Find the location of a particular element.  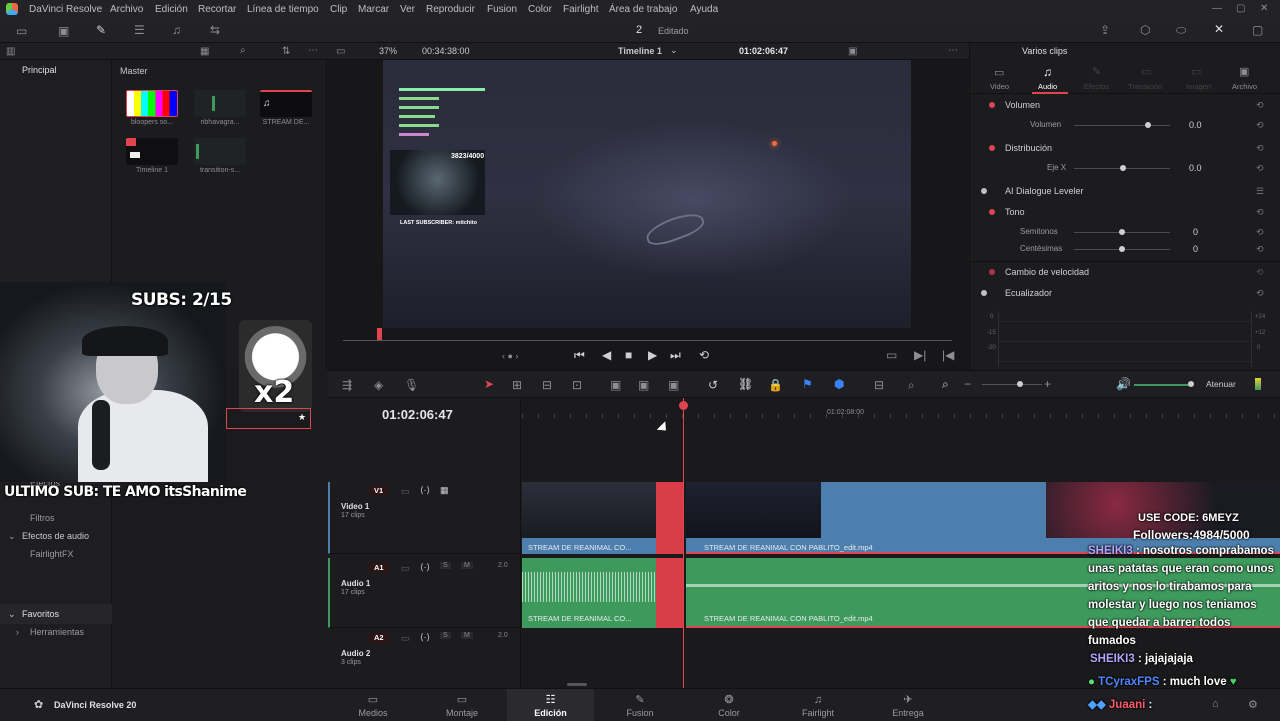

zoom-level: 37% is located at coordinates (388, 51).